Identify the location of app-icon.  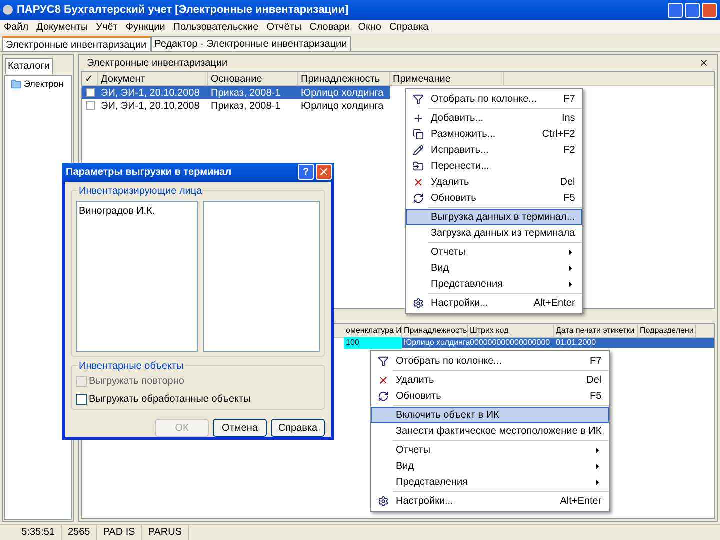
(8, 10).